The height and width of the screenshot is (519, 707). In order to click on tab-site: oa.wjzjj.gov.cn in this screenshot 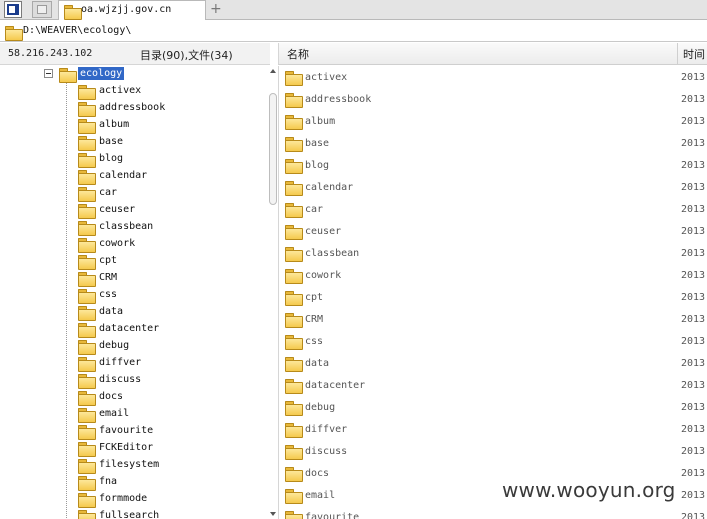, I will do `click(132, 10)`.